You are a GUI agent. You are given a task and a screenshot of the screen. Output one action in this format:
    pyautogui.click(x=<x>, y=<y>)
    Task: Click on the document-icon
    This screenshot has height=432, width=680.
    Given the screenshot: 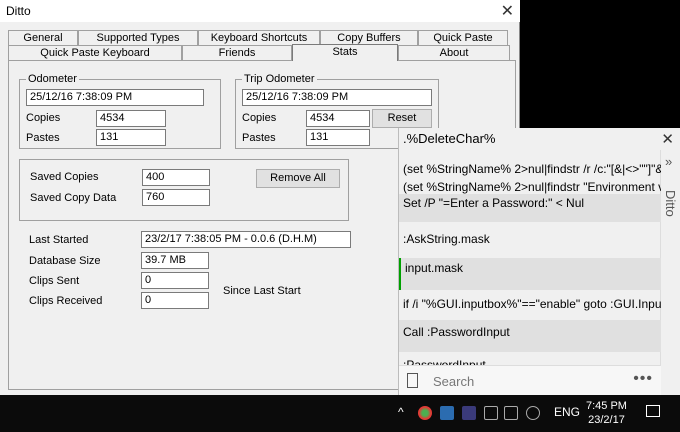 What is the action you would take?
    pyautogui.click(x=412, y=380)
    